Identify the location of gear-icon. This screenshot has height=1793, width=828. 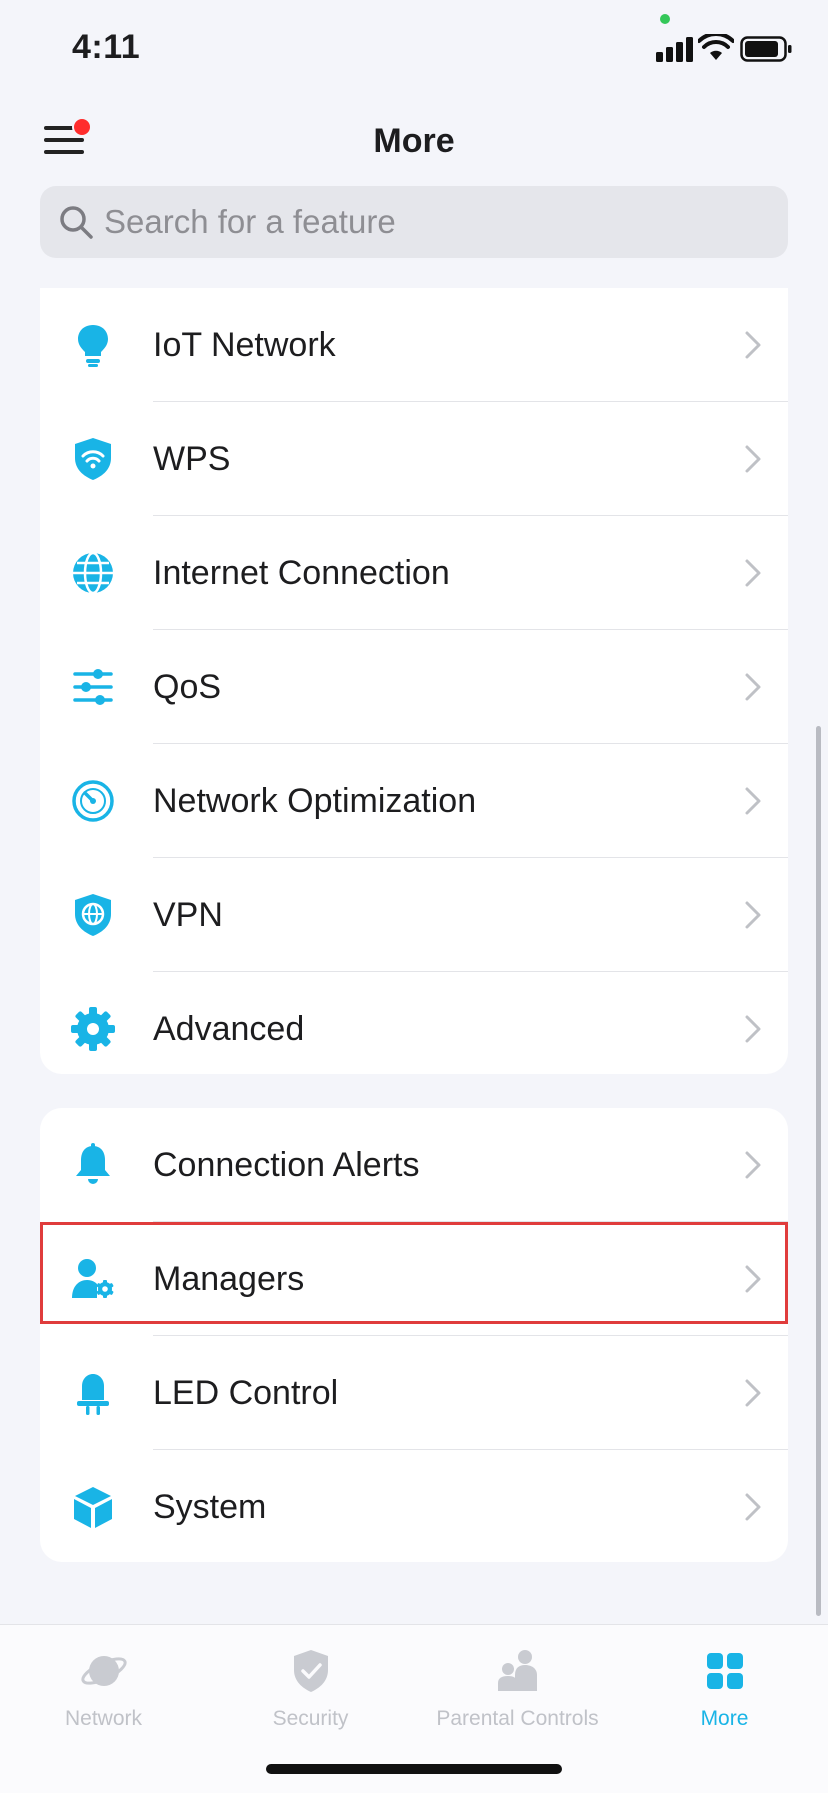
(93, 1029).